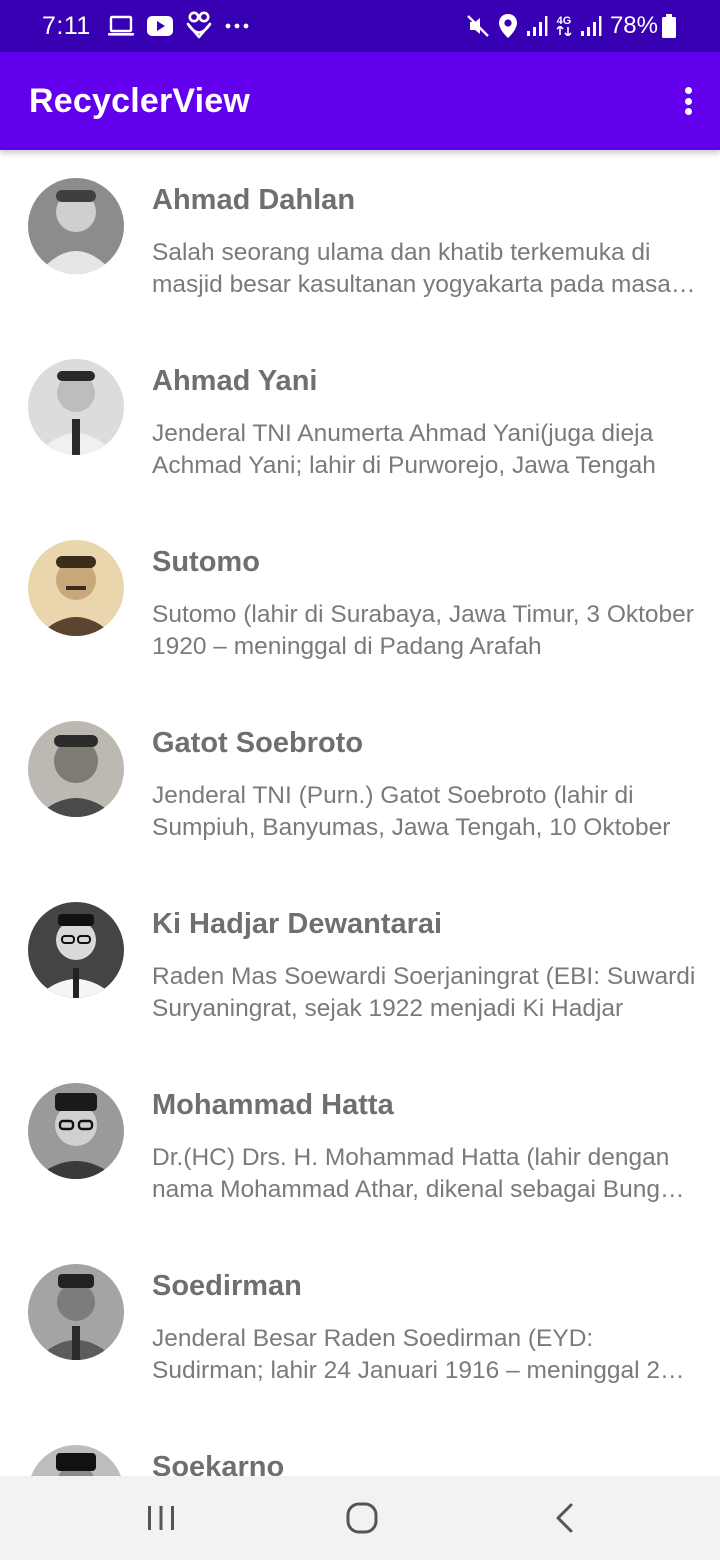 This screenshot has width=720, height=1560. I want to click on location-icon, so click(508, 26).